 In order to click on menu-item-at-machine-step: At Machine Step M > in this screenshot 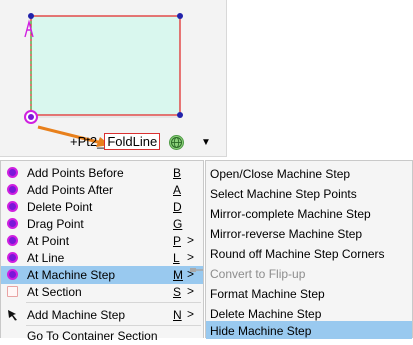, I will do `click(102, 275)`.